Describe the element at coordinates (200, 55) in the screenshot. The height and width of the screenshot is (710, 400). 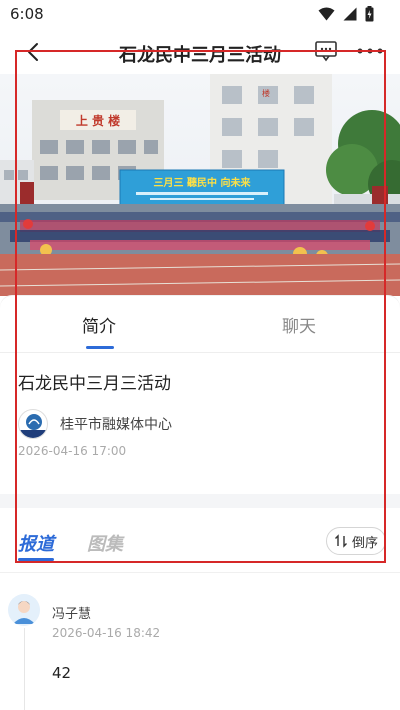
I see `page-title: 石龙民中三月三活动` at that location.